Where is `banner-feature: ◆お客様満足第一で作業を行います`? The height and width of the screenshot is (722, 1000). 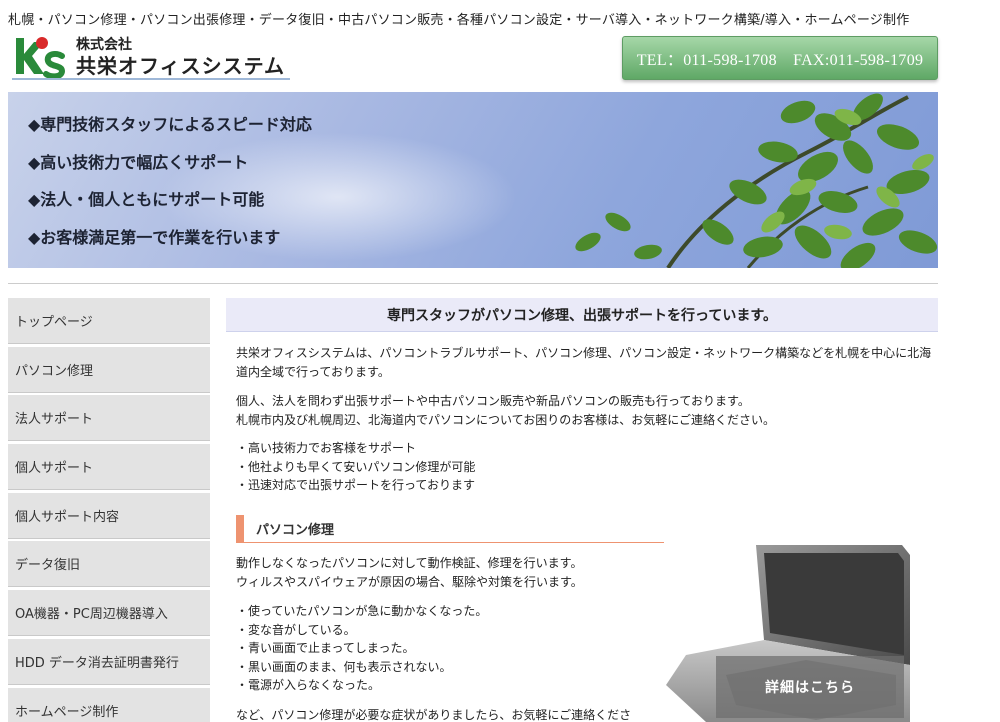 banner-feature: ◆お客様満足第一で作業を行います is located at coordinates (154, 237).